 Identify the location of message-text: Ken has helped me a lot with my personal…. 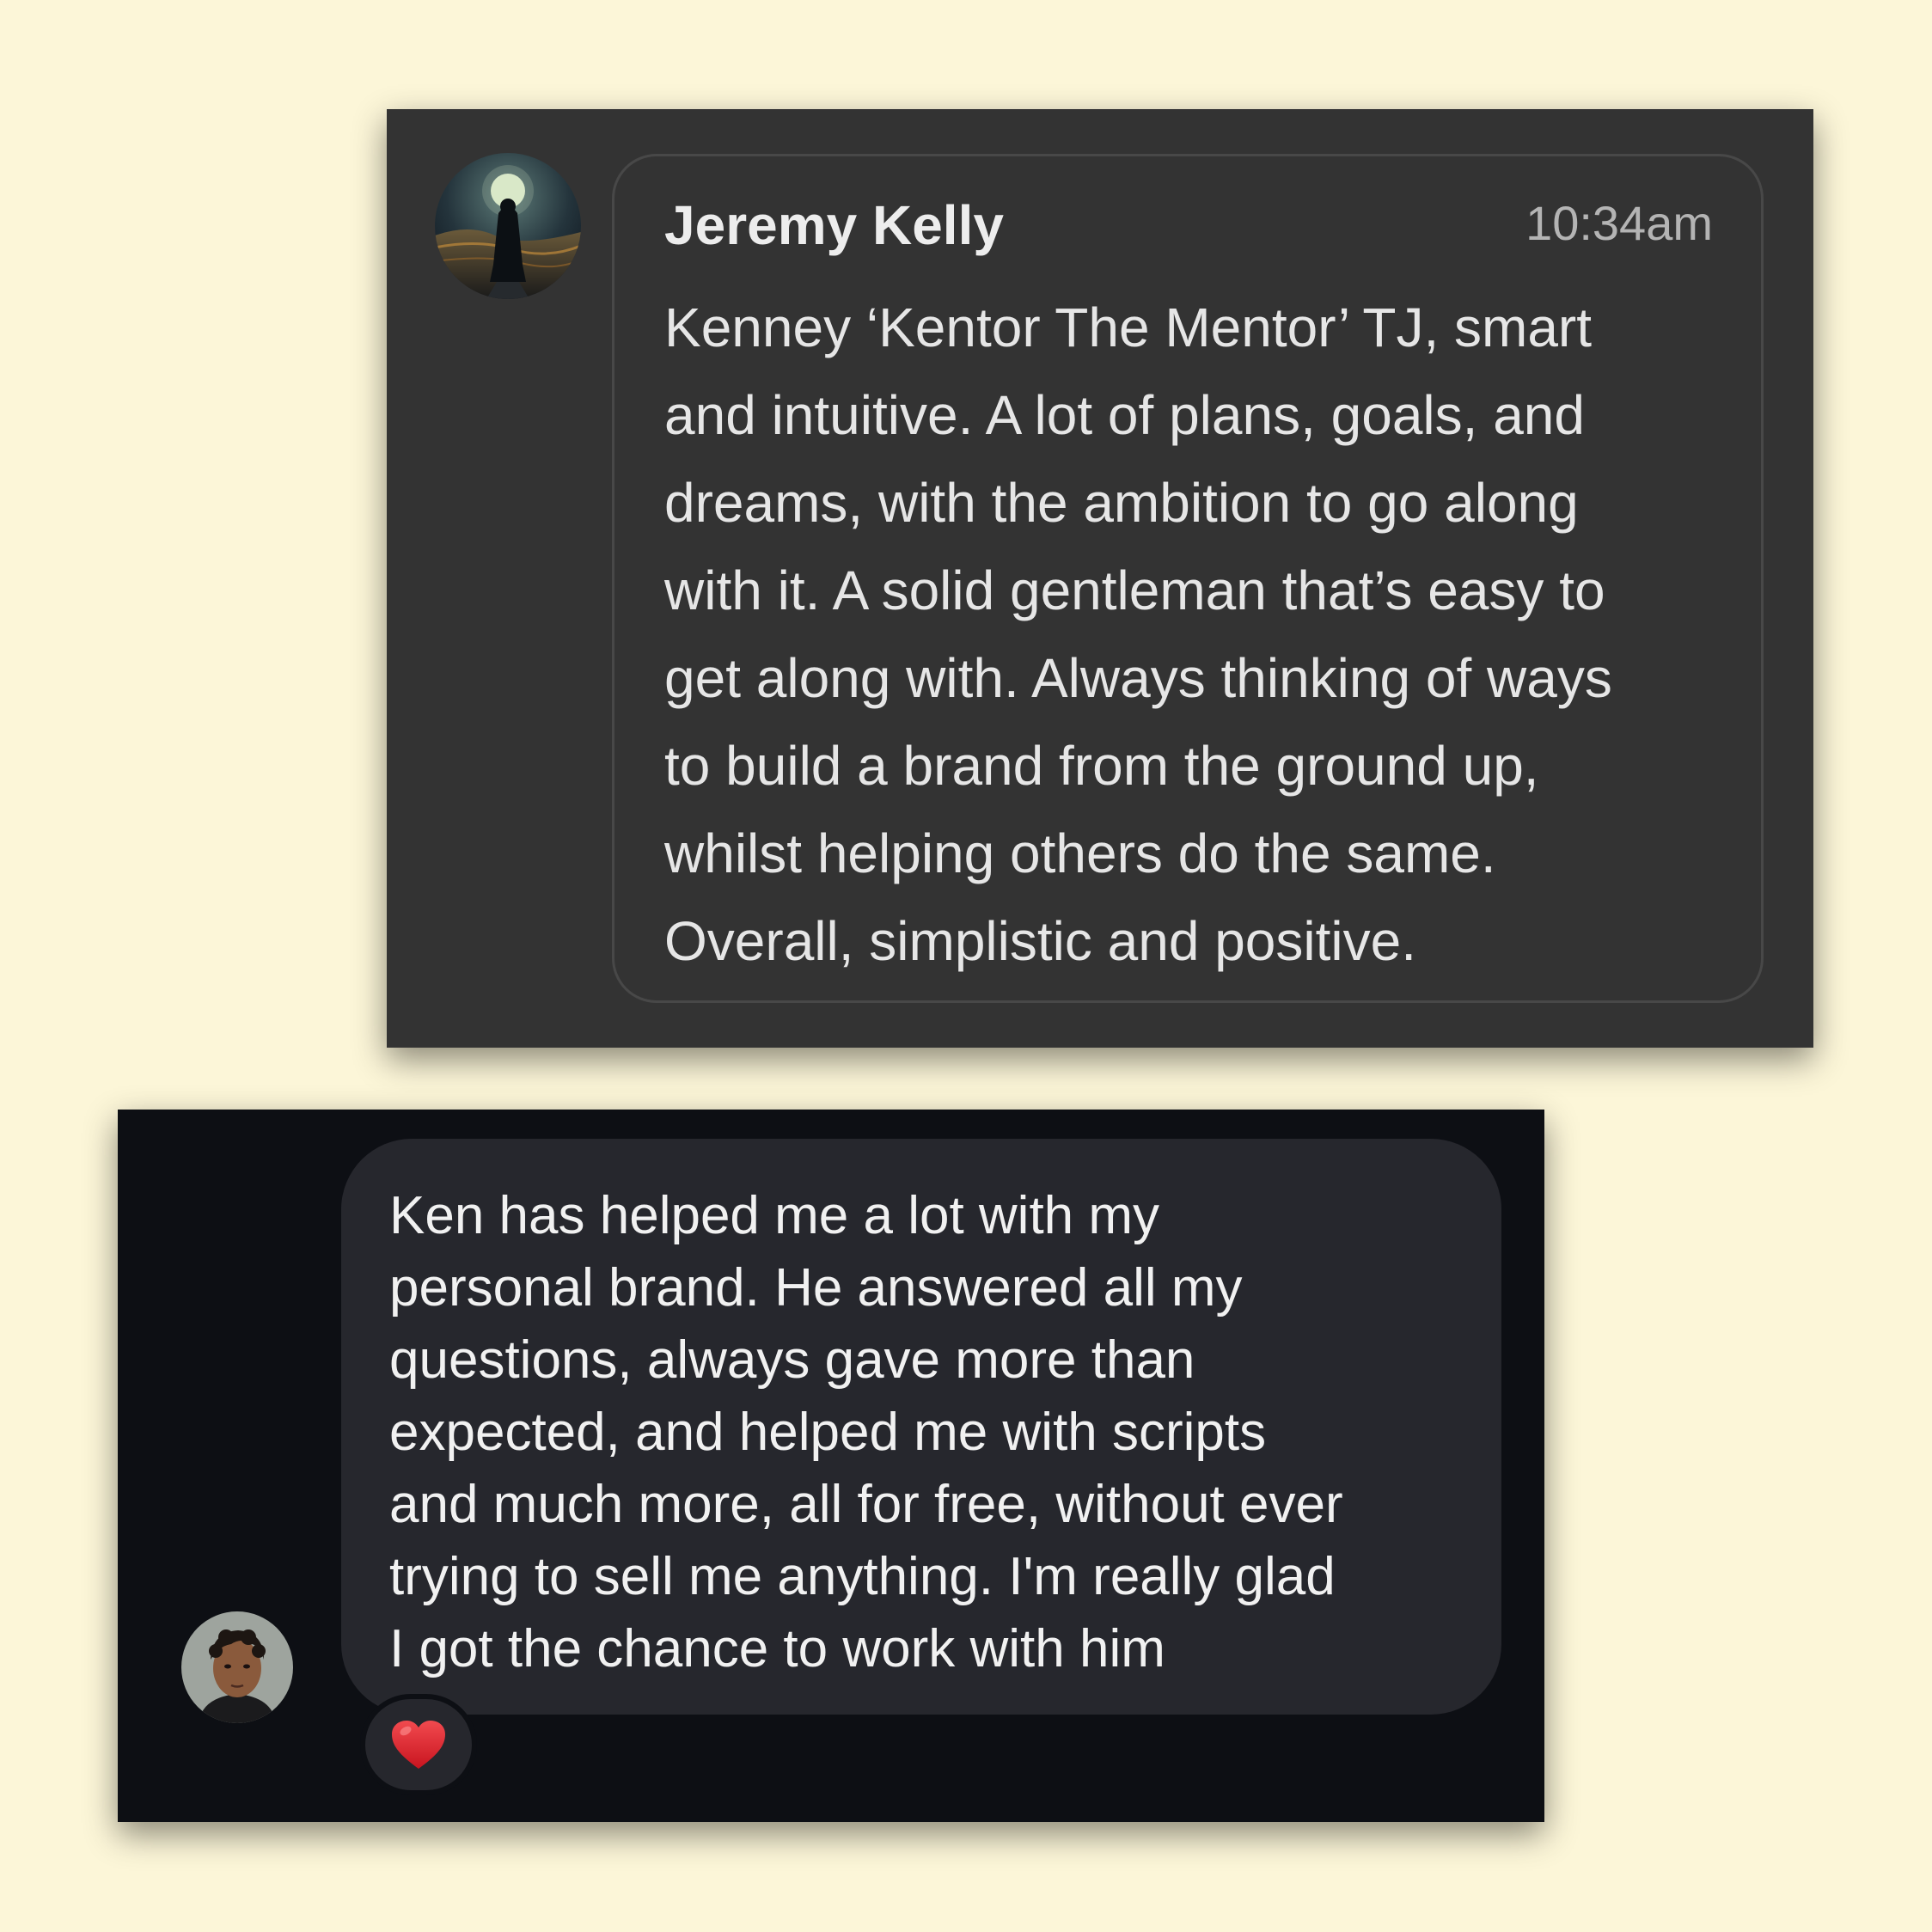
(930, 1432).